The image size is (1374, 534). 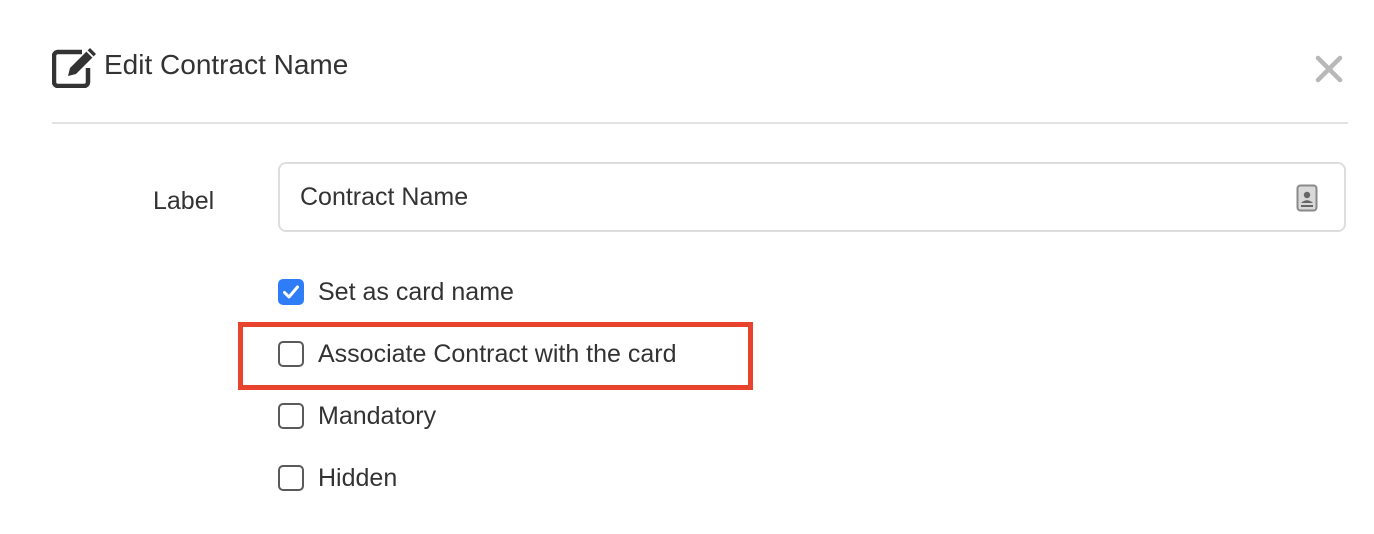 What do you see at coordinates (74, 67) in the screenshot?
I see `edit-icon` at bounding box center [74, 67].